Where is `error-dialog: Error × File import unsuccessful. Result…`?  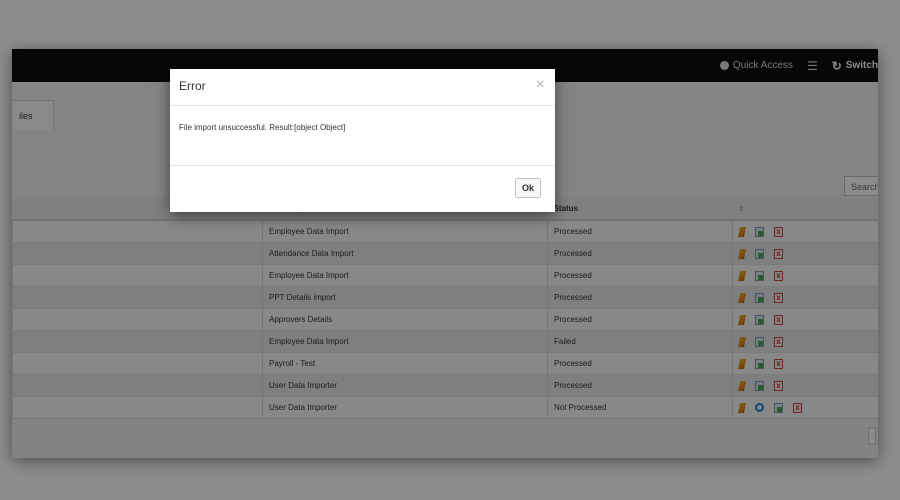
error-dialog: Error × File import unsuccessful. Result… is located at coordinates (362, 140).